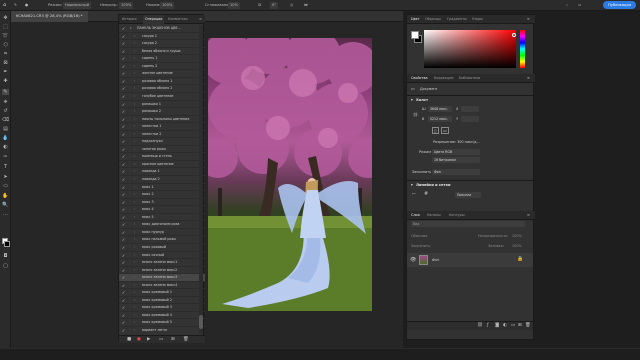 Image resolution: width=640 pixels, height=360 pixels. I want to click on clone-stamp-tool-icon: ⎈, so click(5, 102).